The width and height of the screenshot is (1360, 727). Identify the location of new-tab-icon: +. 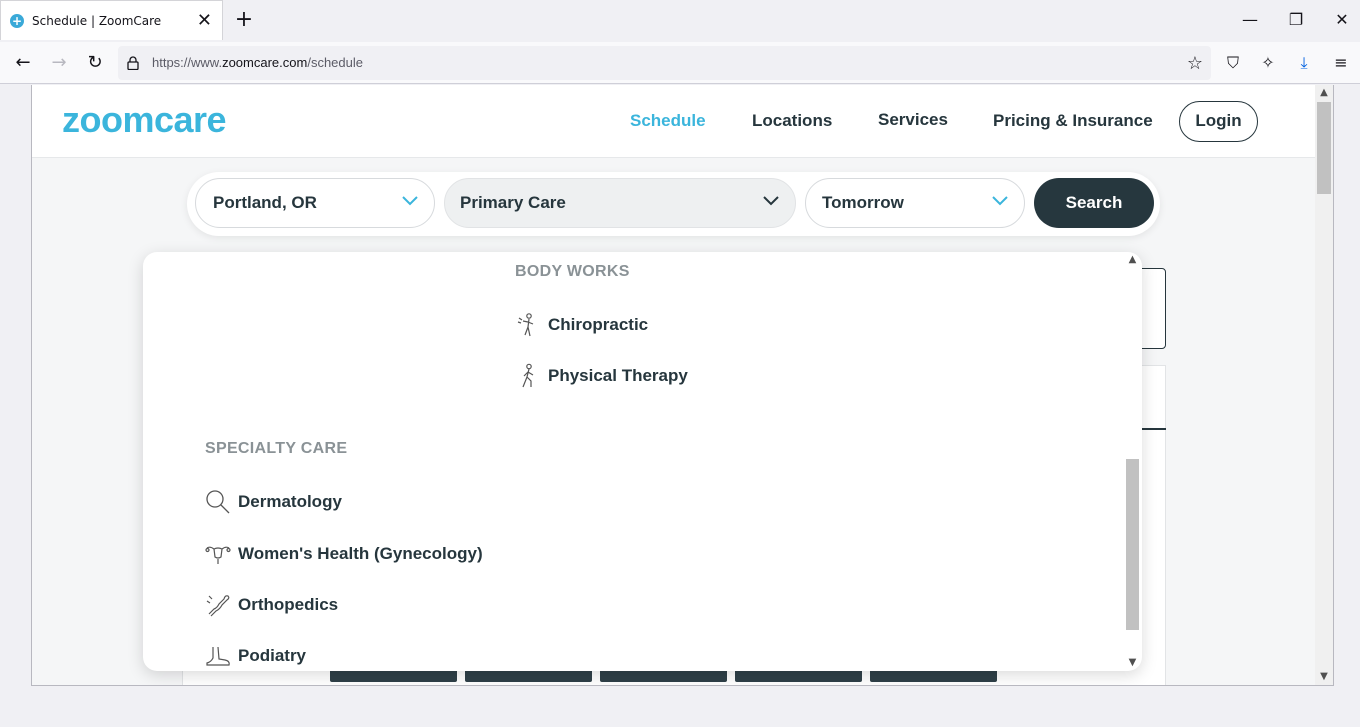
(244, 20).